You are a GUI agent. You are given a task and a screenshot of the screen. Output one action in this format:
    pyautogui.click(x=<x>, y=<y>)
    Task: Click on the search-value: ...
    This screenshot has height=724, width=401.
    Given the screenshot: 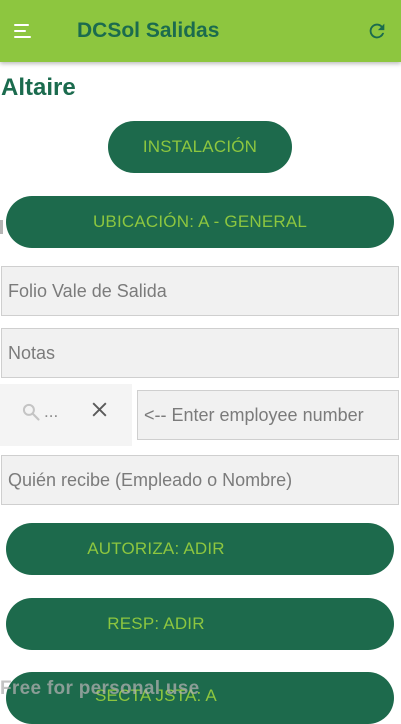 What is the action you would take?
    pyautogui.click(x=51, y=411)
    